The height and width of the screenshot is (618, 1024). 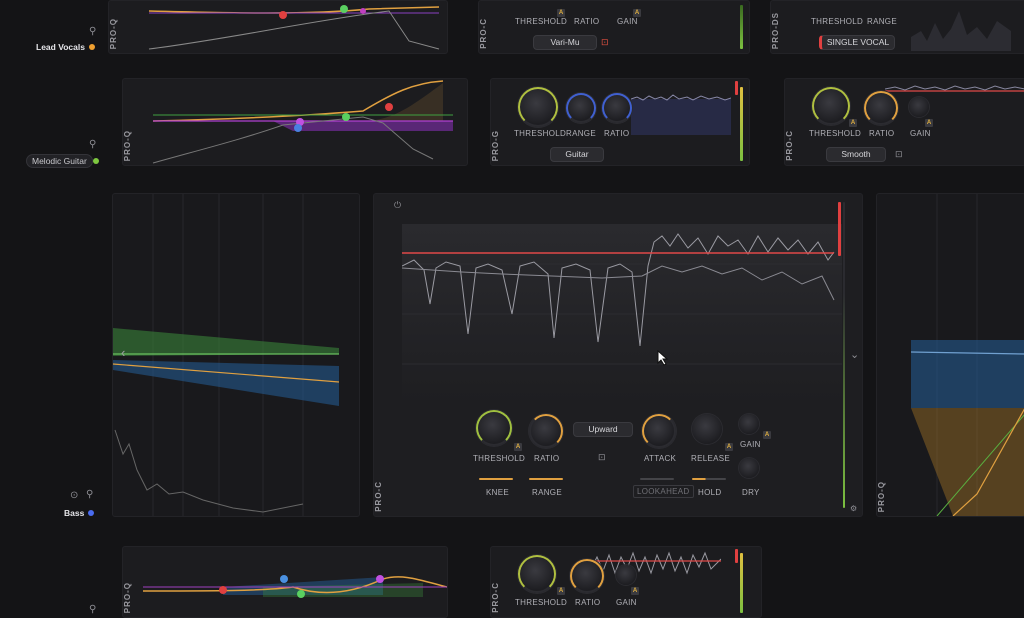 I want to click on pro-q-panel-row4: PRO-Q, so click(x=285, y=582).